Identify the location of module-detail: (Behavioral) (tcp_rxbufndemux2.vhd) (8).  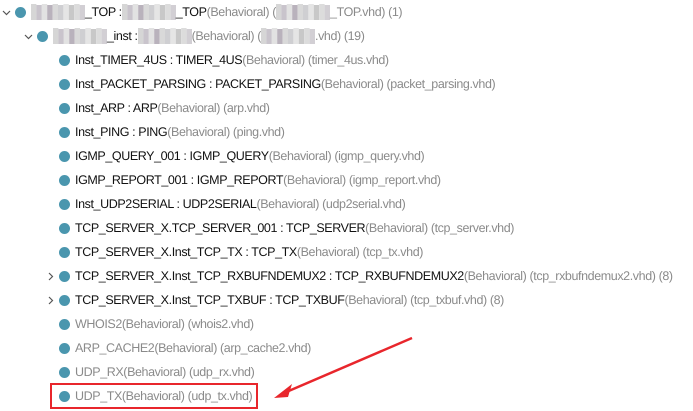
(568, 276).